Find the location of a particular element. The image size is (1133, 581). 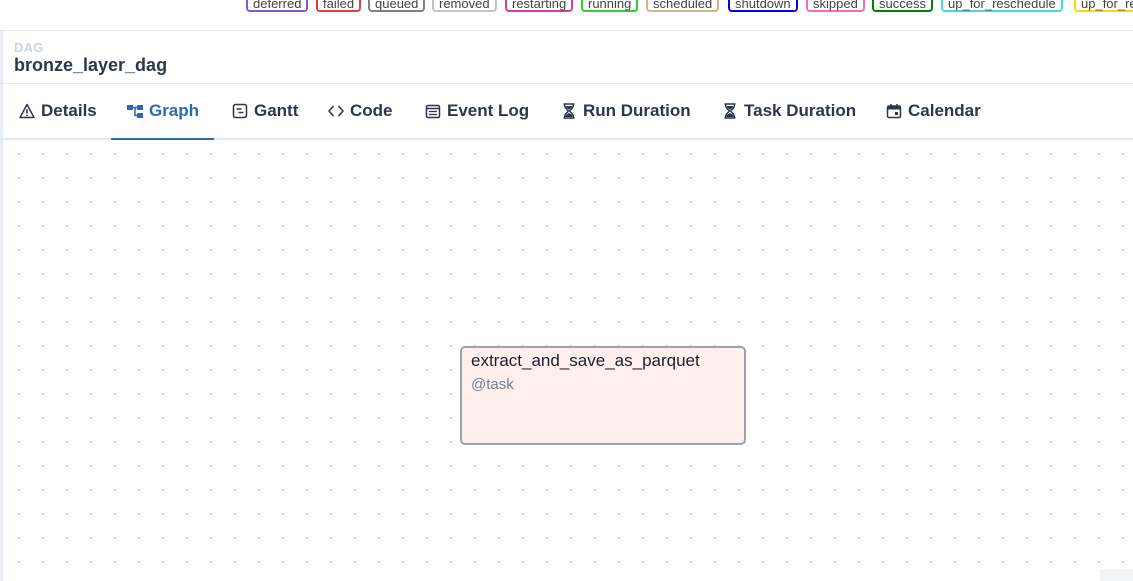

event-log-icon is located at coordinates (433, 111).